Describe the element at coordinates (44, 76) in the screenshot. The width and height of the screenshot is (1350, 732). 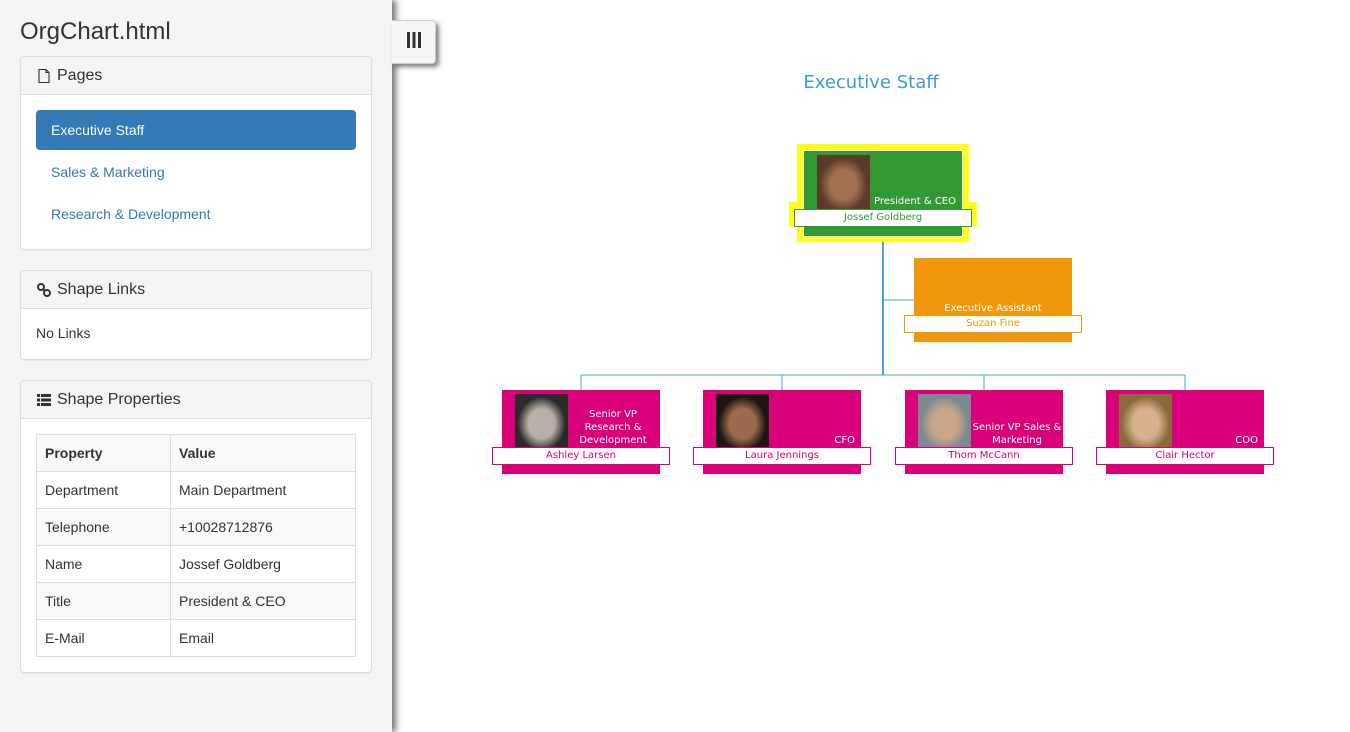
I see `file-icon` at that location.